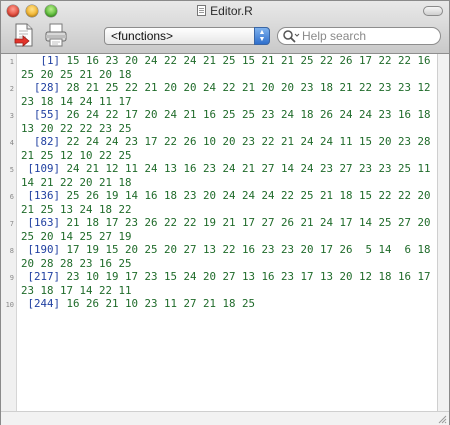 The width and height of the screenshot is (450, 425). I want to click on vector-values: 23 18 14 24 11 17, so click(76, 101).